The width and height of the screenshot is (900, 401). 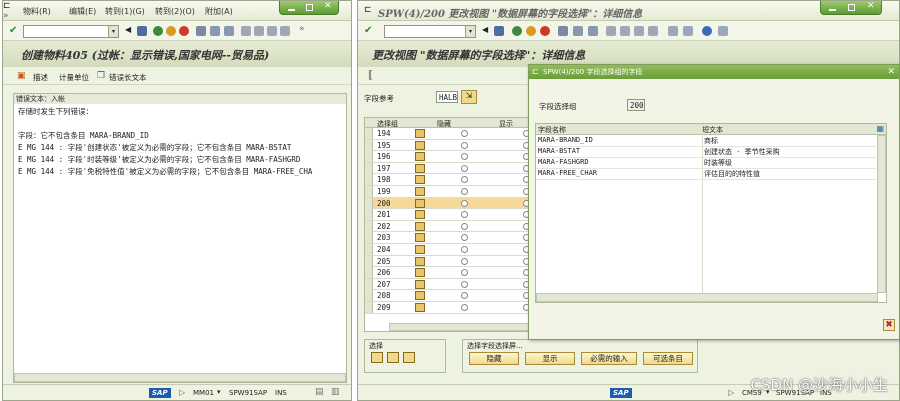 What do you see at coordinates (21, 76) in the screenshot?
I see `description-icon: ▣` at bounding box center [21, 76].